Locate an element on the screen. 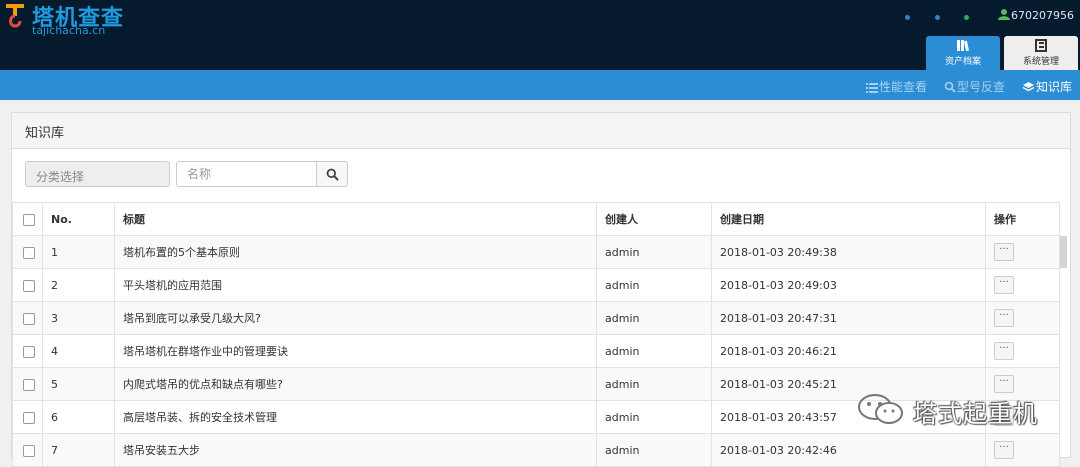 The image size is (1080, 467). status-dot-green is located at coordinates (966, 17).